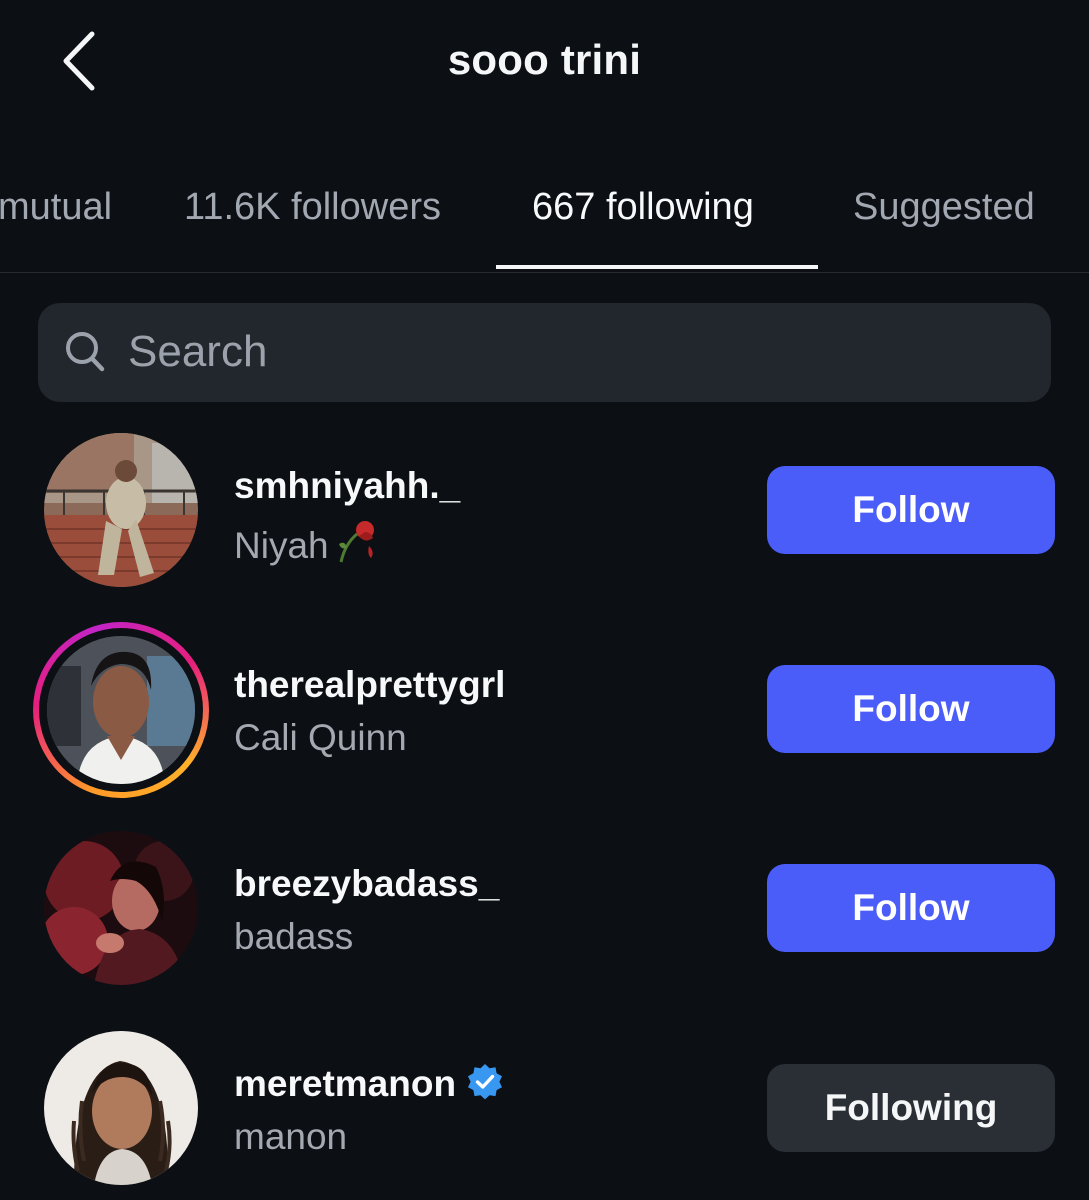 Image resolution: width=1089 pixels, height=1200 pixels. Describe the element at coordinates (294, 936) in the screenshot. I see `full-name: badass` at that location.